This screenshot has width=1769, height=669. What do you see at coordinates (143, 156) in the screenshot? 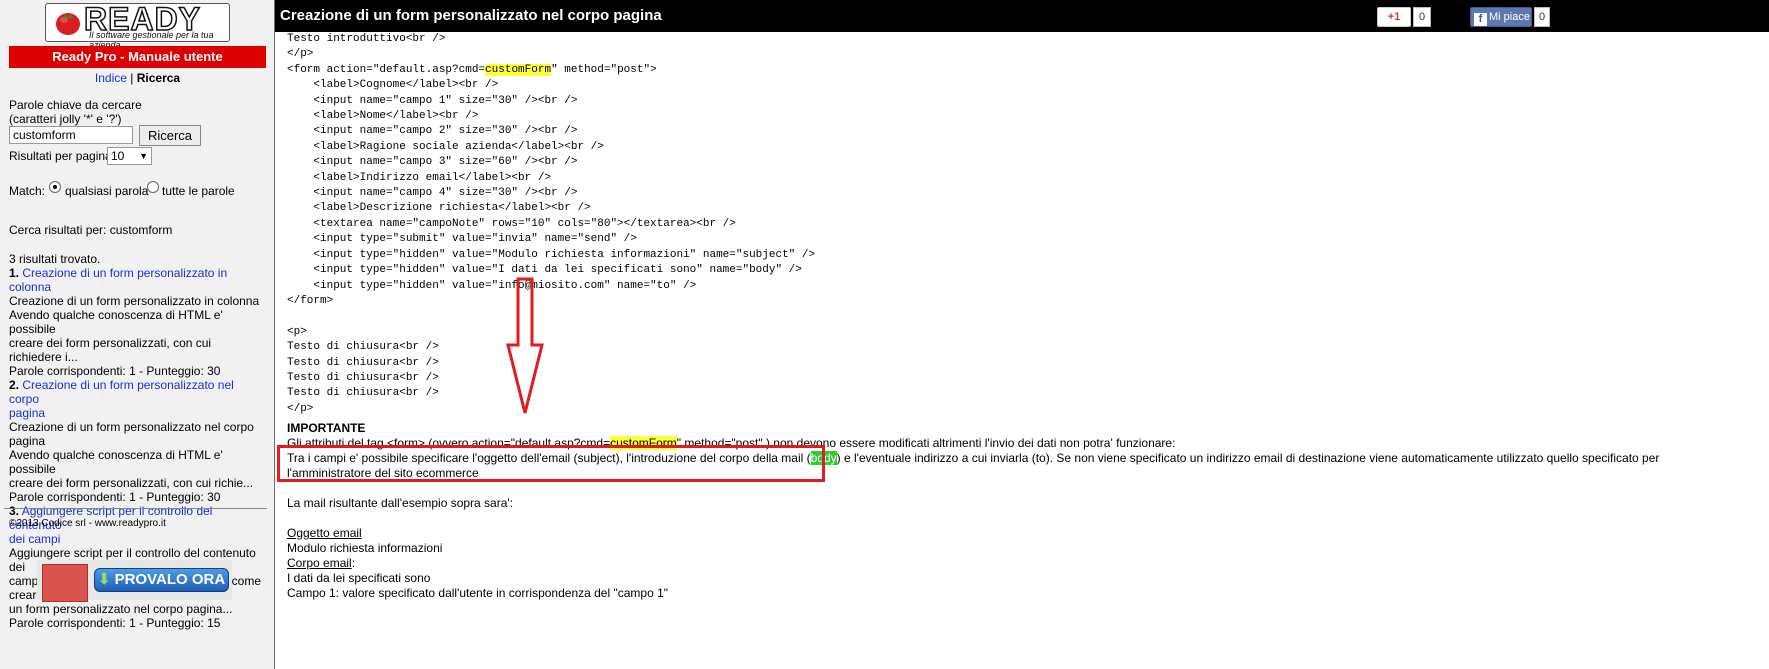
I see `chevron-down-icon: ▼` at bounding box center [143, 156].